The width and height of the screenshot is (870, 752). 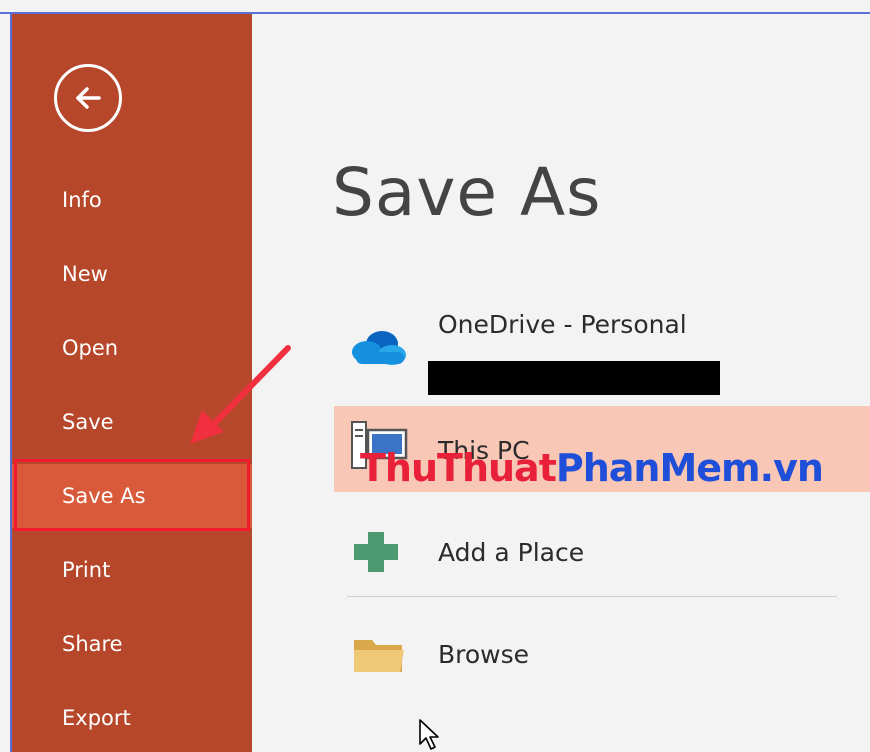 What do you see at coordinates (592, 596) in the screenshot?
I see `divider` at bounding box center [592, 596].